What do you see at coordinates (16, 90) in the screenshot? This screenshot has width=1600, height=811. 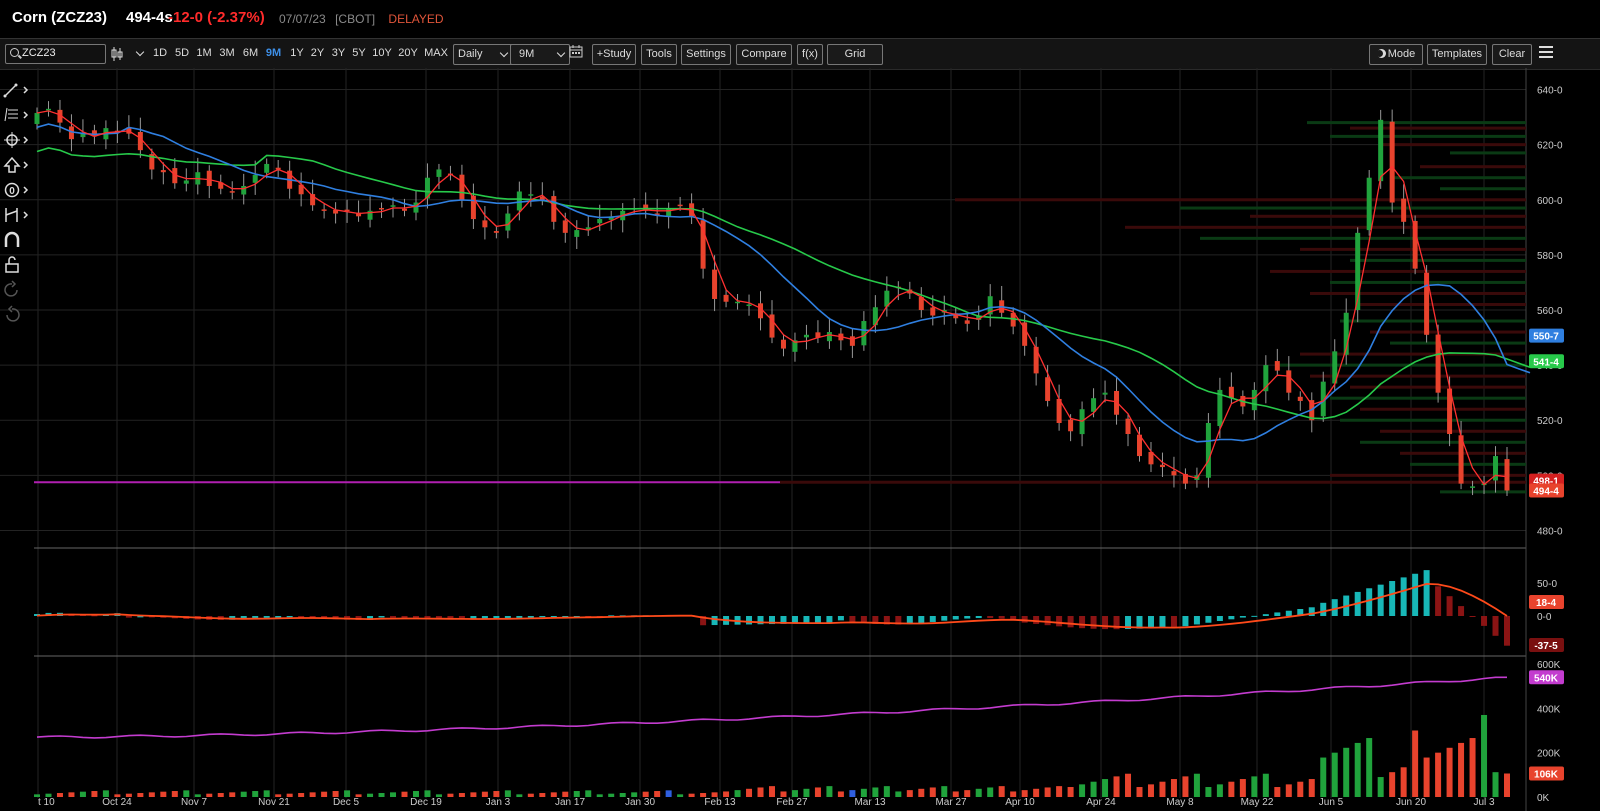 I see `draw-line-icon` at bounding box center [16, 90].